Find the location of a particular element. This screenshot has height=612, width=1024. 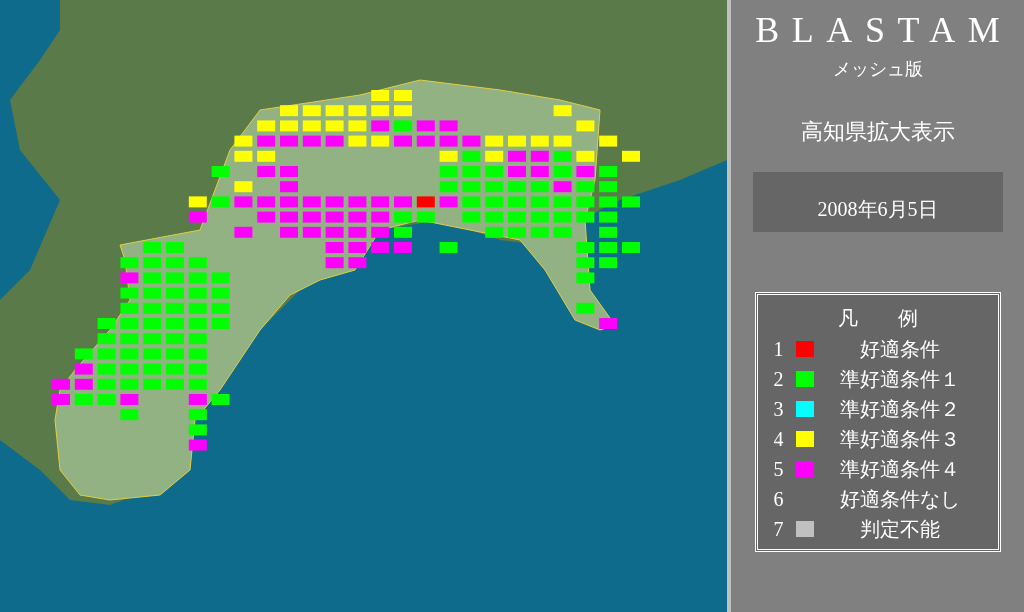

view-title: 高知県拡大表示 is located at coordinates (877, 132).